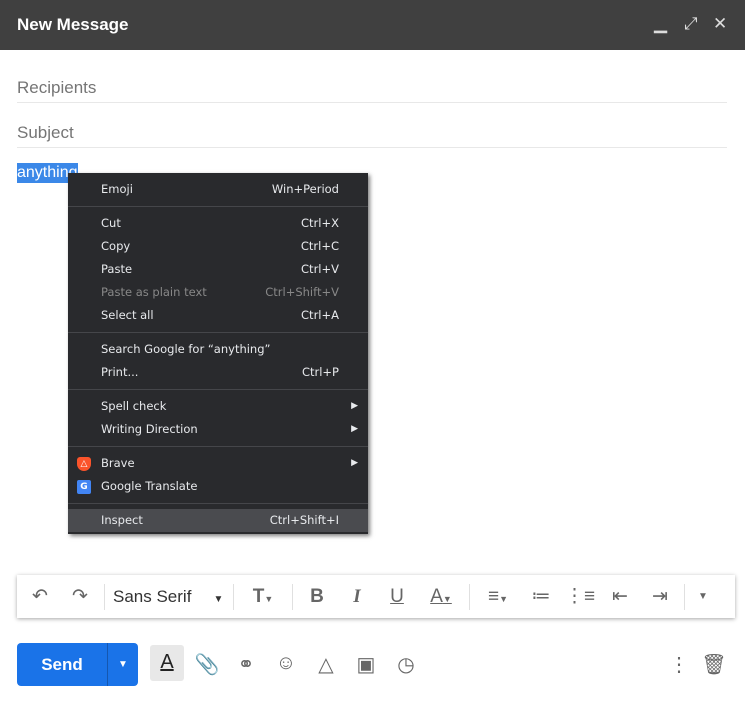 Image resolution: width=745 pixels, height=704 pixels. Describe the element at coordinates (246, 664) in the screenshot. I see `insert-link-icon: ⚭` at that location.